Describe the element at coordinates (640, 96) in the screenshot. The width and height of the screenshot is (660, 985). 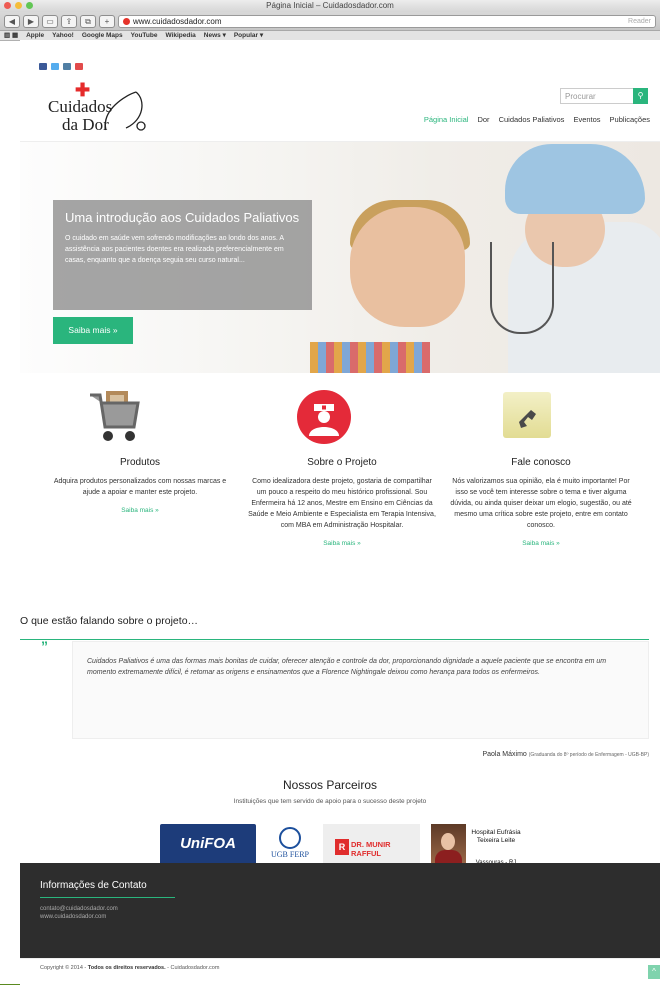
I see `search-icon: ⚲` at that location.